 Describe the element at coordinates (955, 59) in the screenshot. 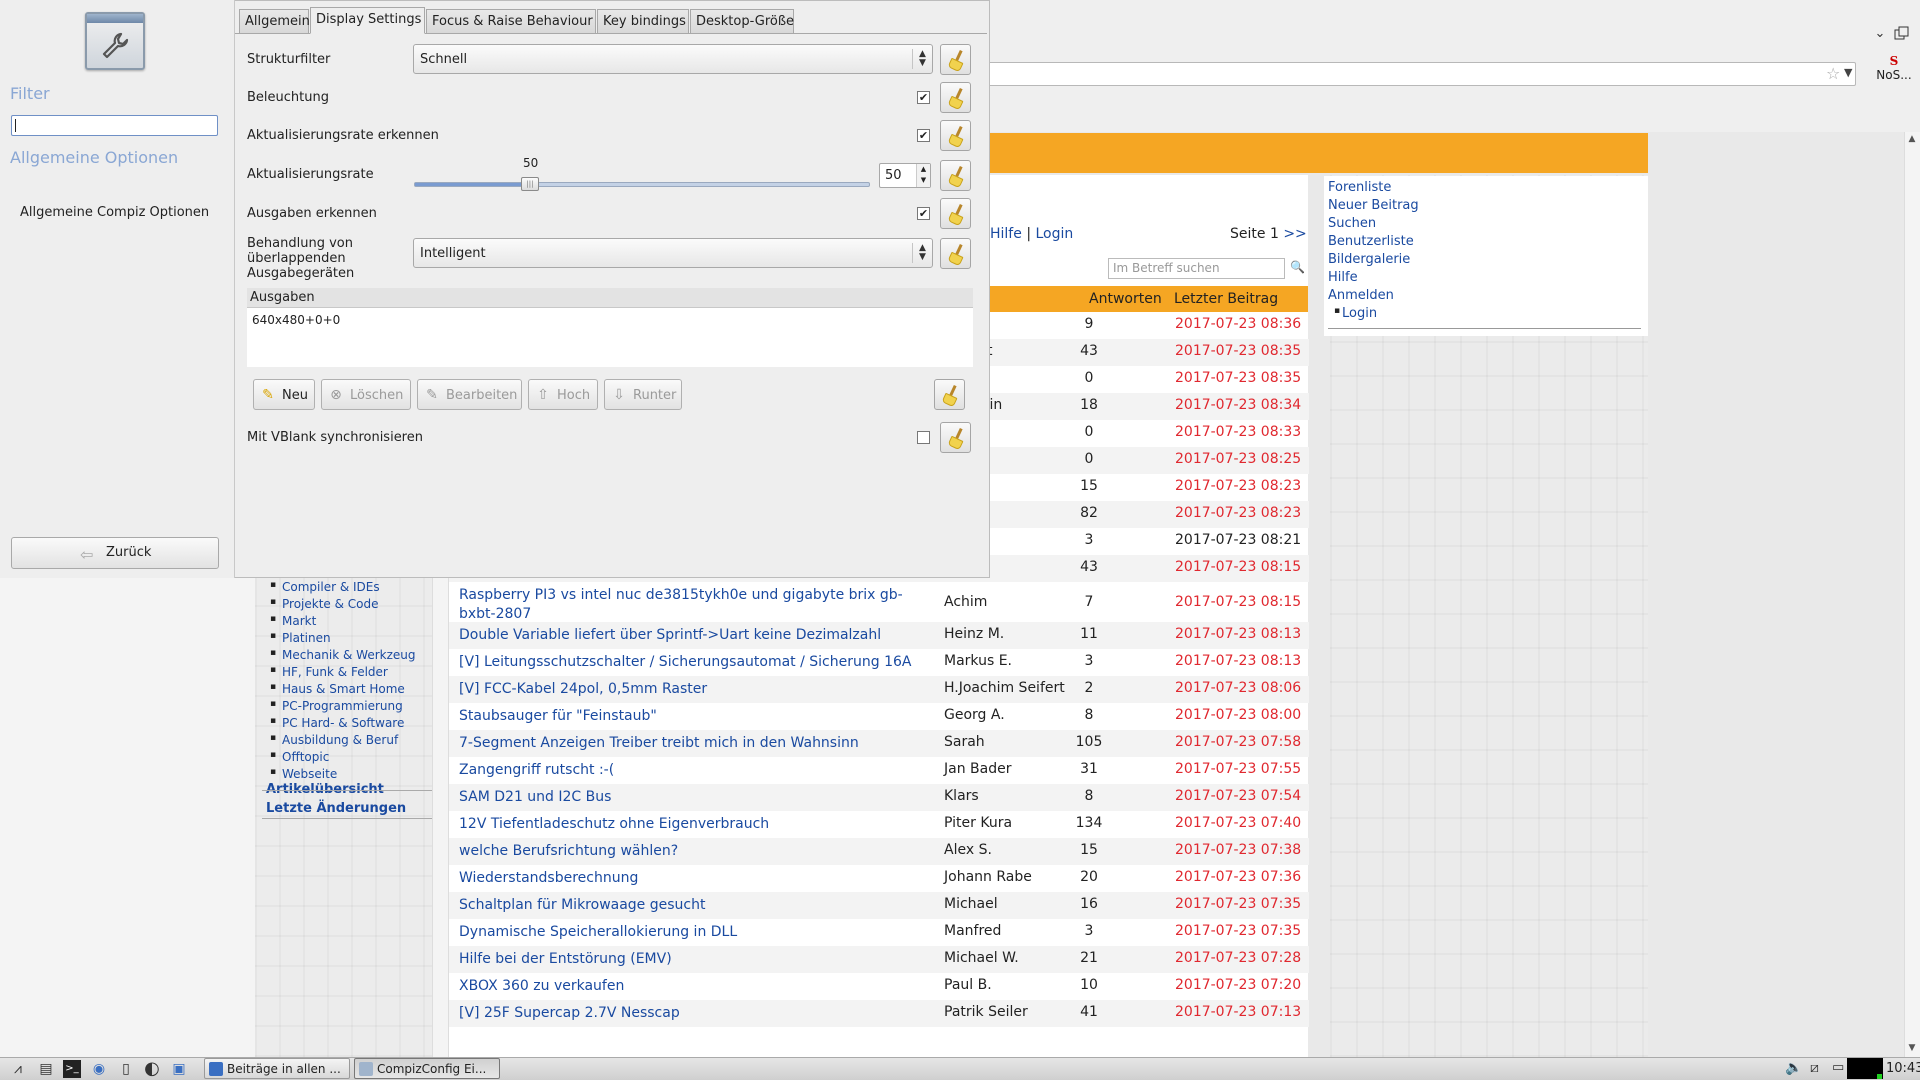

I see `reset-strukturfilter-button` at that location.